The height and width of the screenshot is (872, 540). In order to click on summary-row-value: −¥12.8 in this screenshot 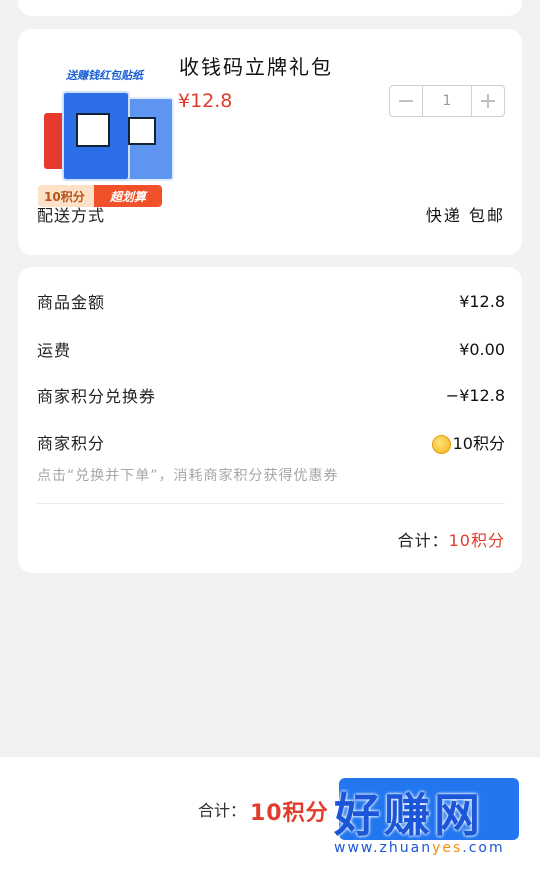, I will do `click(475, 395)`.